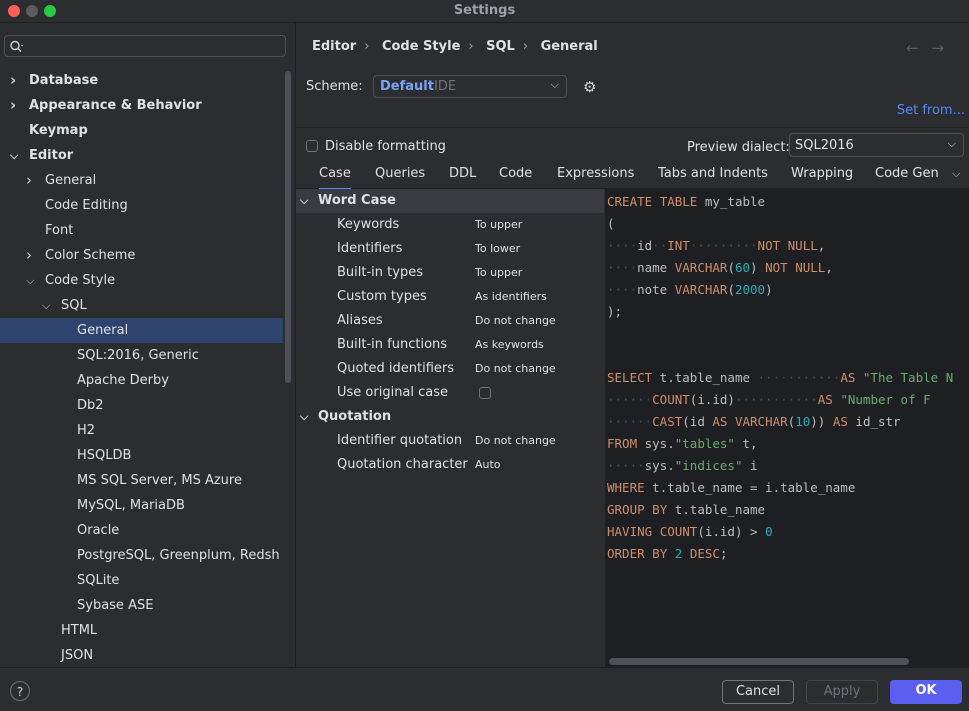 This screenshot has height=711, width=969. What do you see at coordinates (937, 48) in the screenshot?
I see `forward-arrow-icon: →` at bounding box center [937, 48].